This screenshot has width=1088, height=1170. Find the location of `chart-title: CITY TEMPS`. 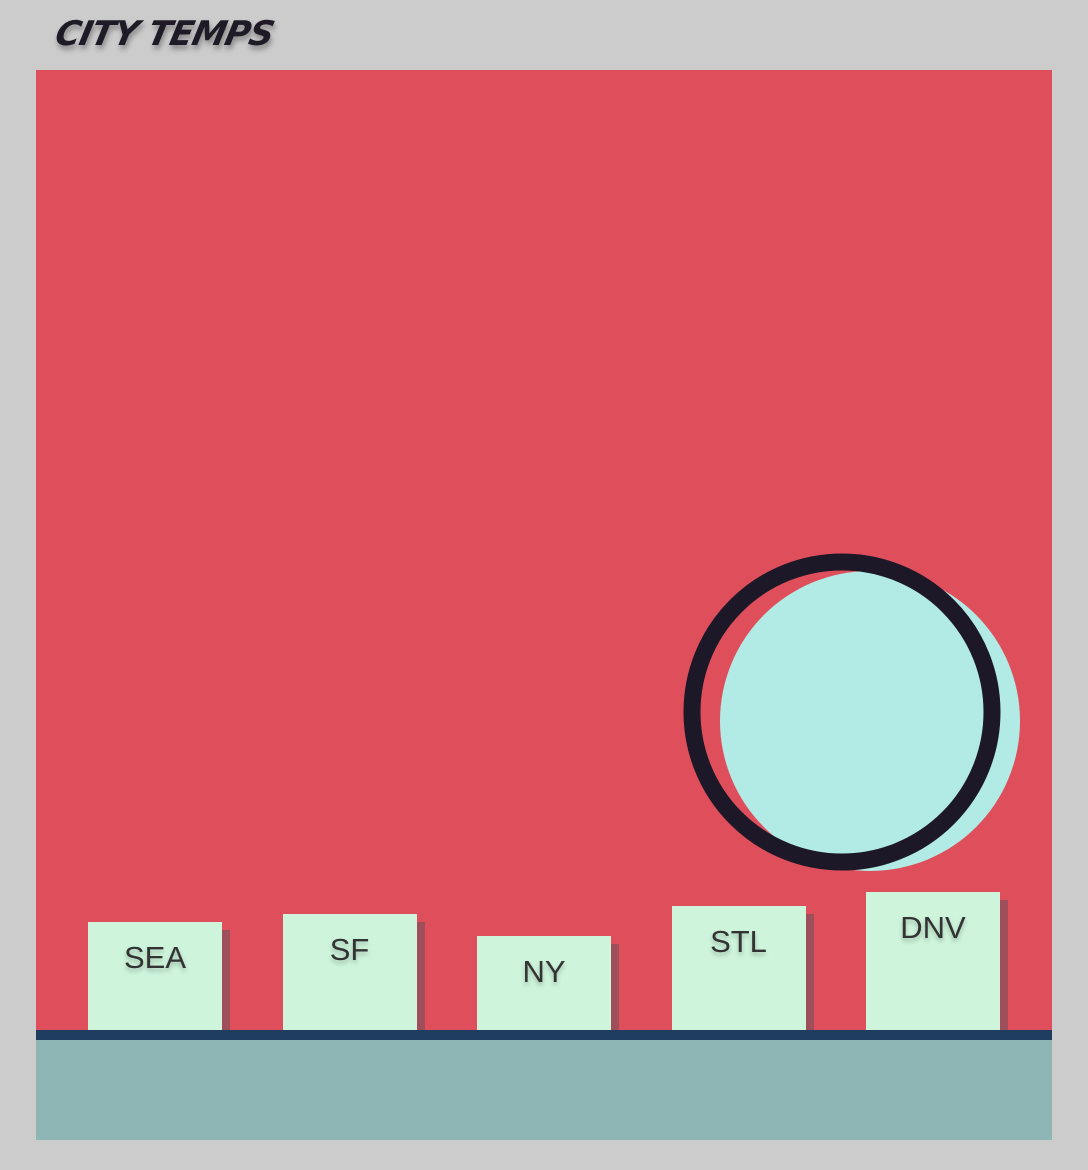

chart-title: CITY TEMPS is located at coordinates (164, 34).